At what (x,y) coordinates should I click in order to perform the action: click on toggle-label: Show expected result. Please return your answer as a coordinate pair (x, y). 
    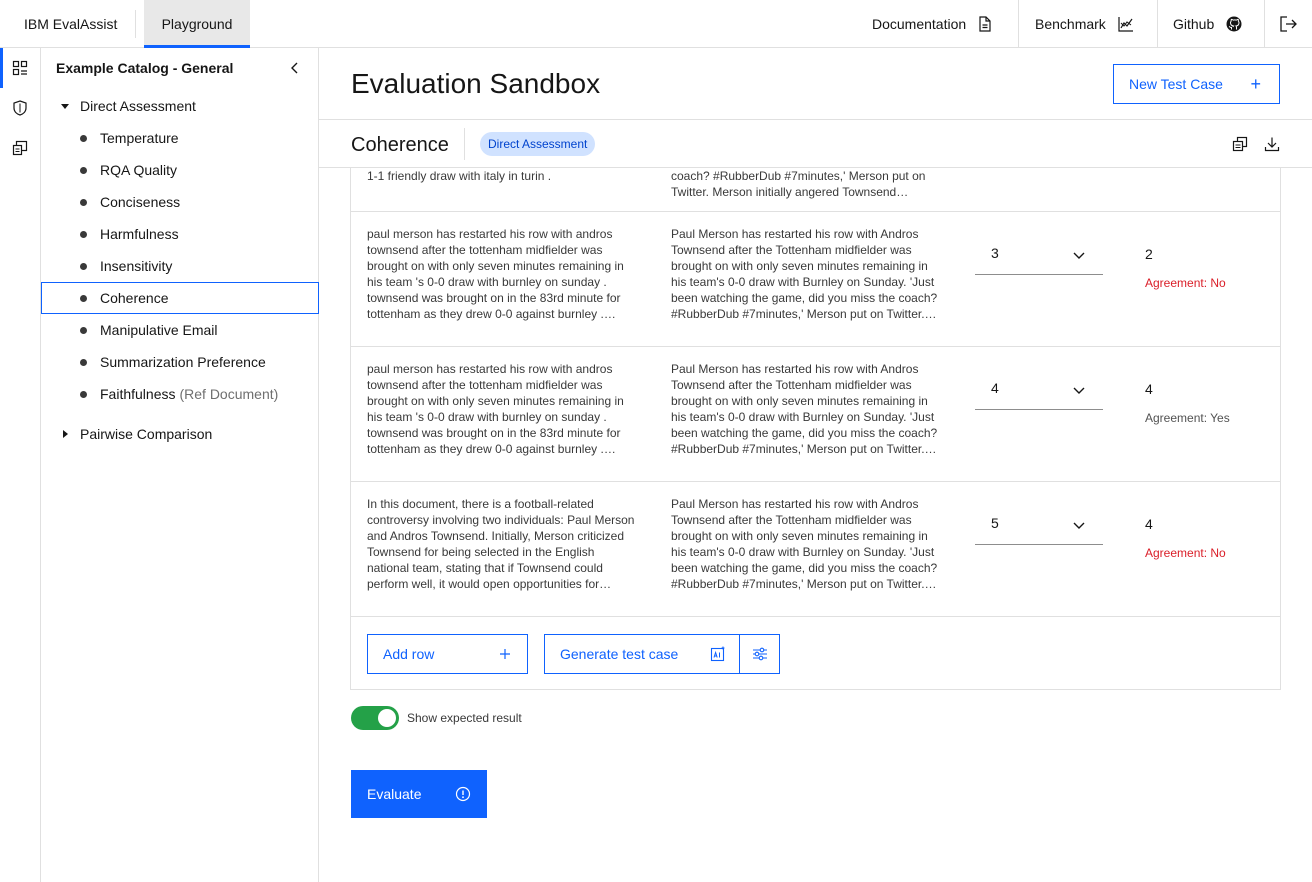
    Looking at the image, I should click on (464, 718).